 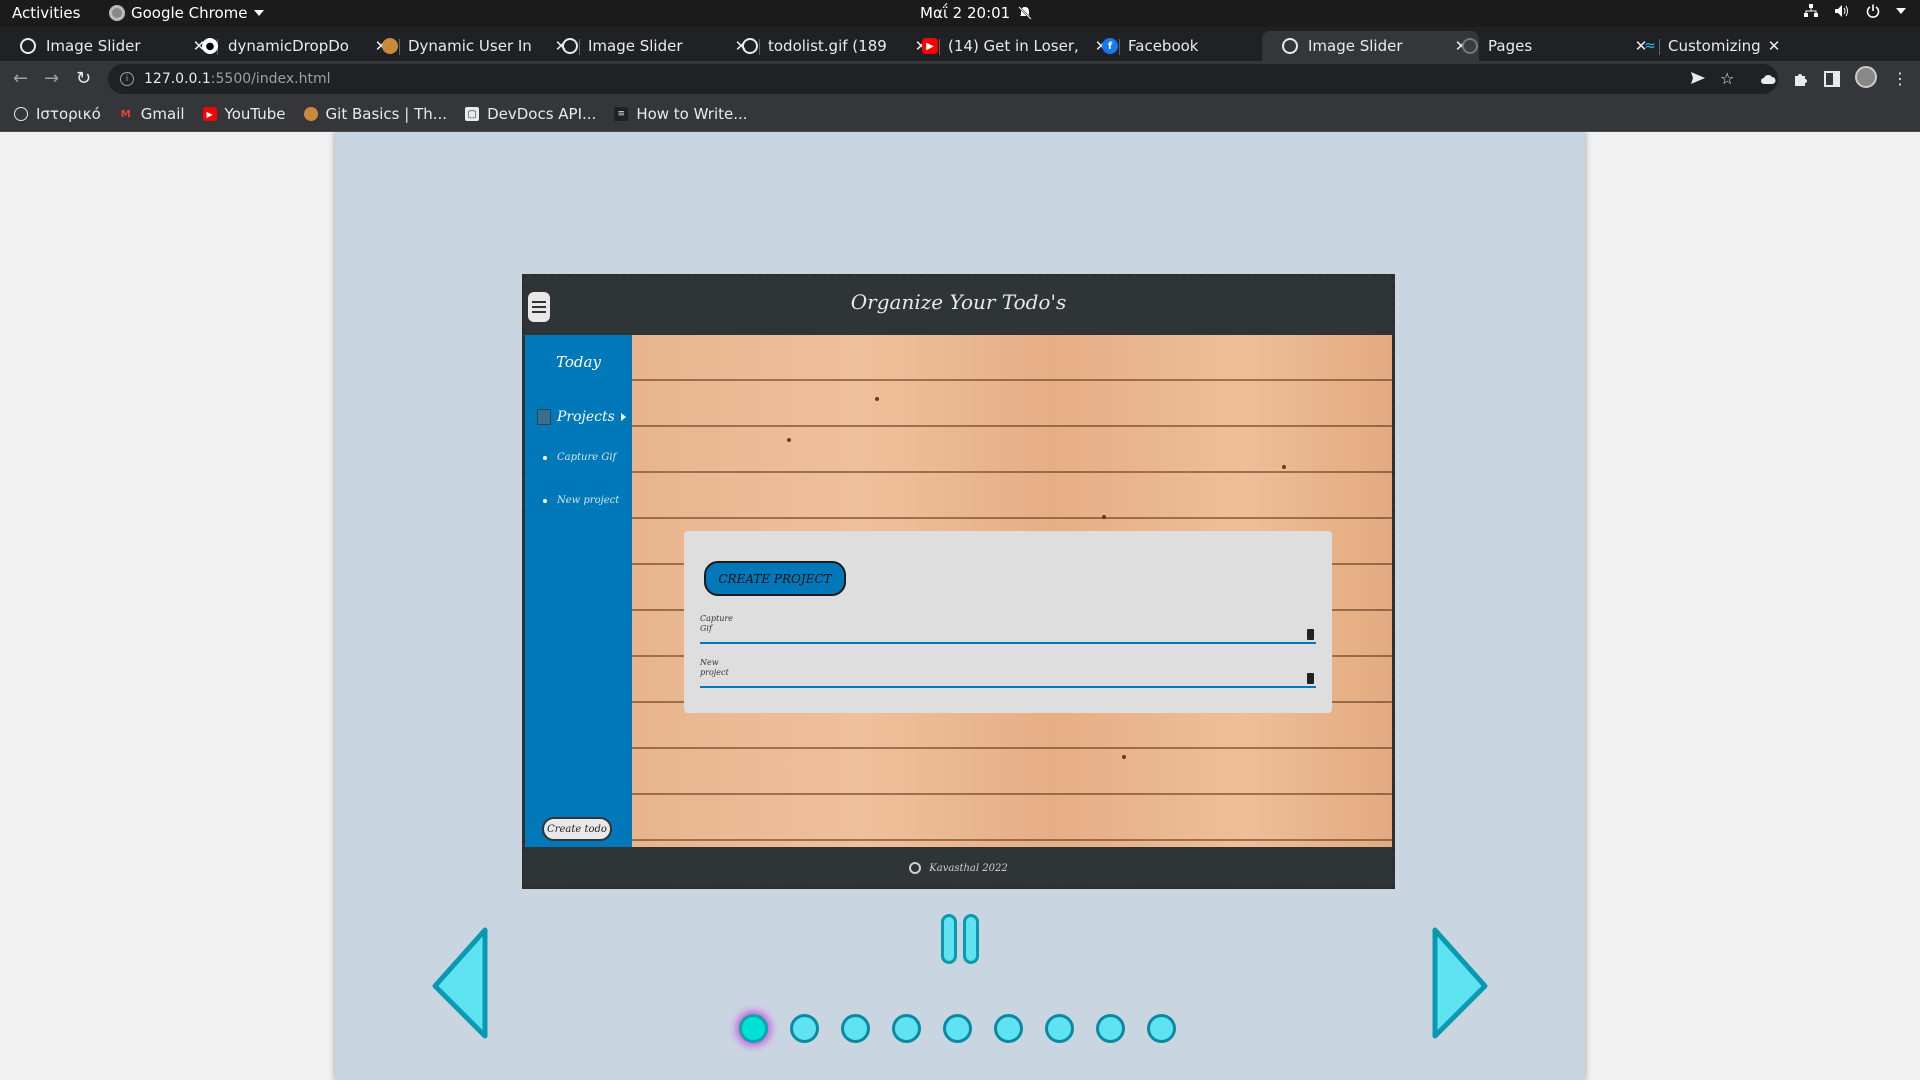 What do you see at coordinates (635, 46) in the screenshot?
I see `tab-title: Image Slider` at bounding box center [635, 46].